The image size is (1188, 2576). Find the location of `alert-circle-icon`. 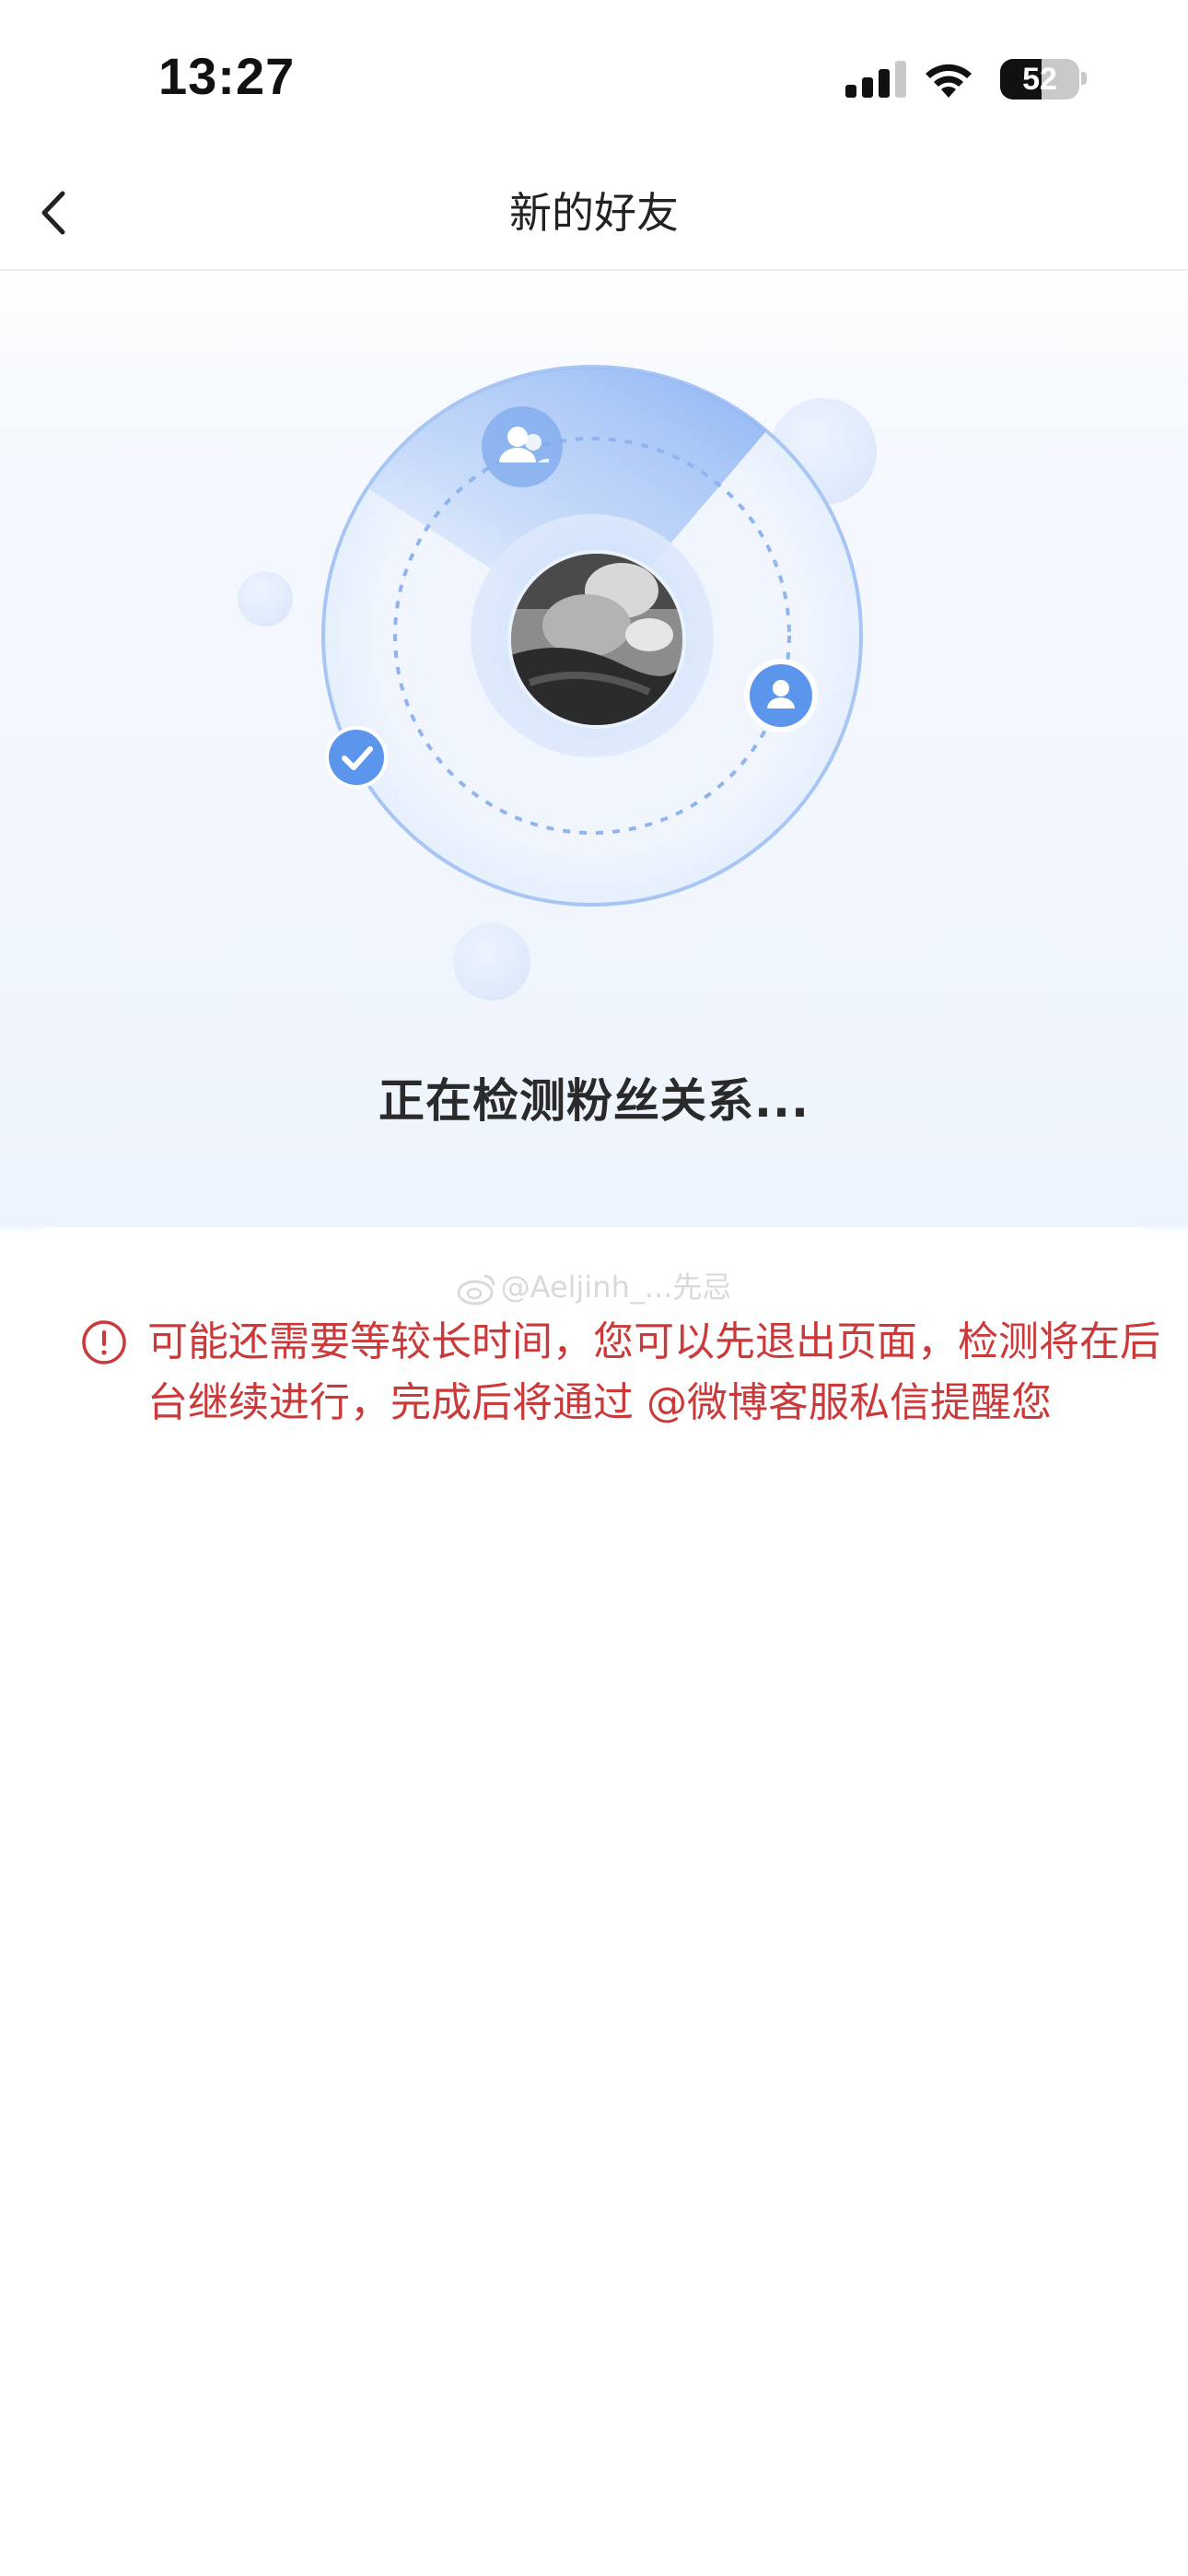

alert-circle-icon is located at coordinates (104, 1342).